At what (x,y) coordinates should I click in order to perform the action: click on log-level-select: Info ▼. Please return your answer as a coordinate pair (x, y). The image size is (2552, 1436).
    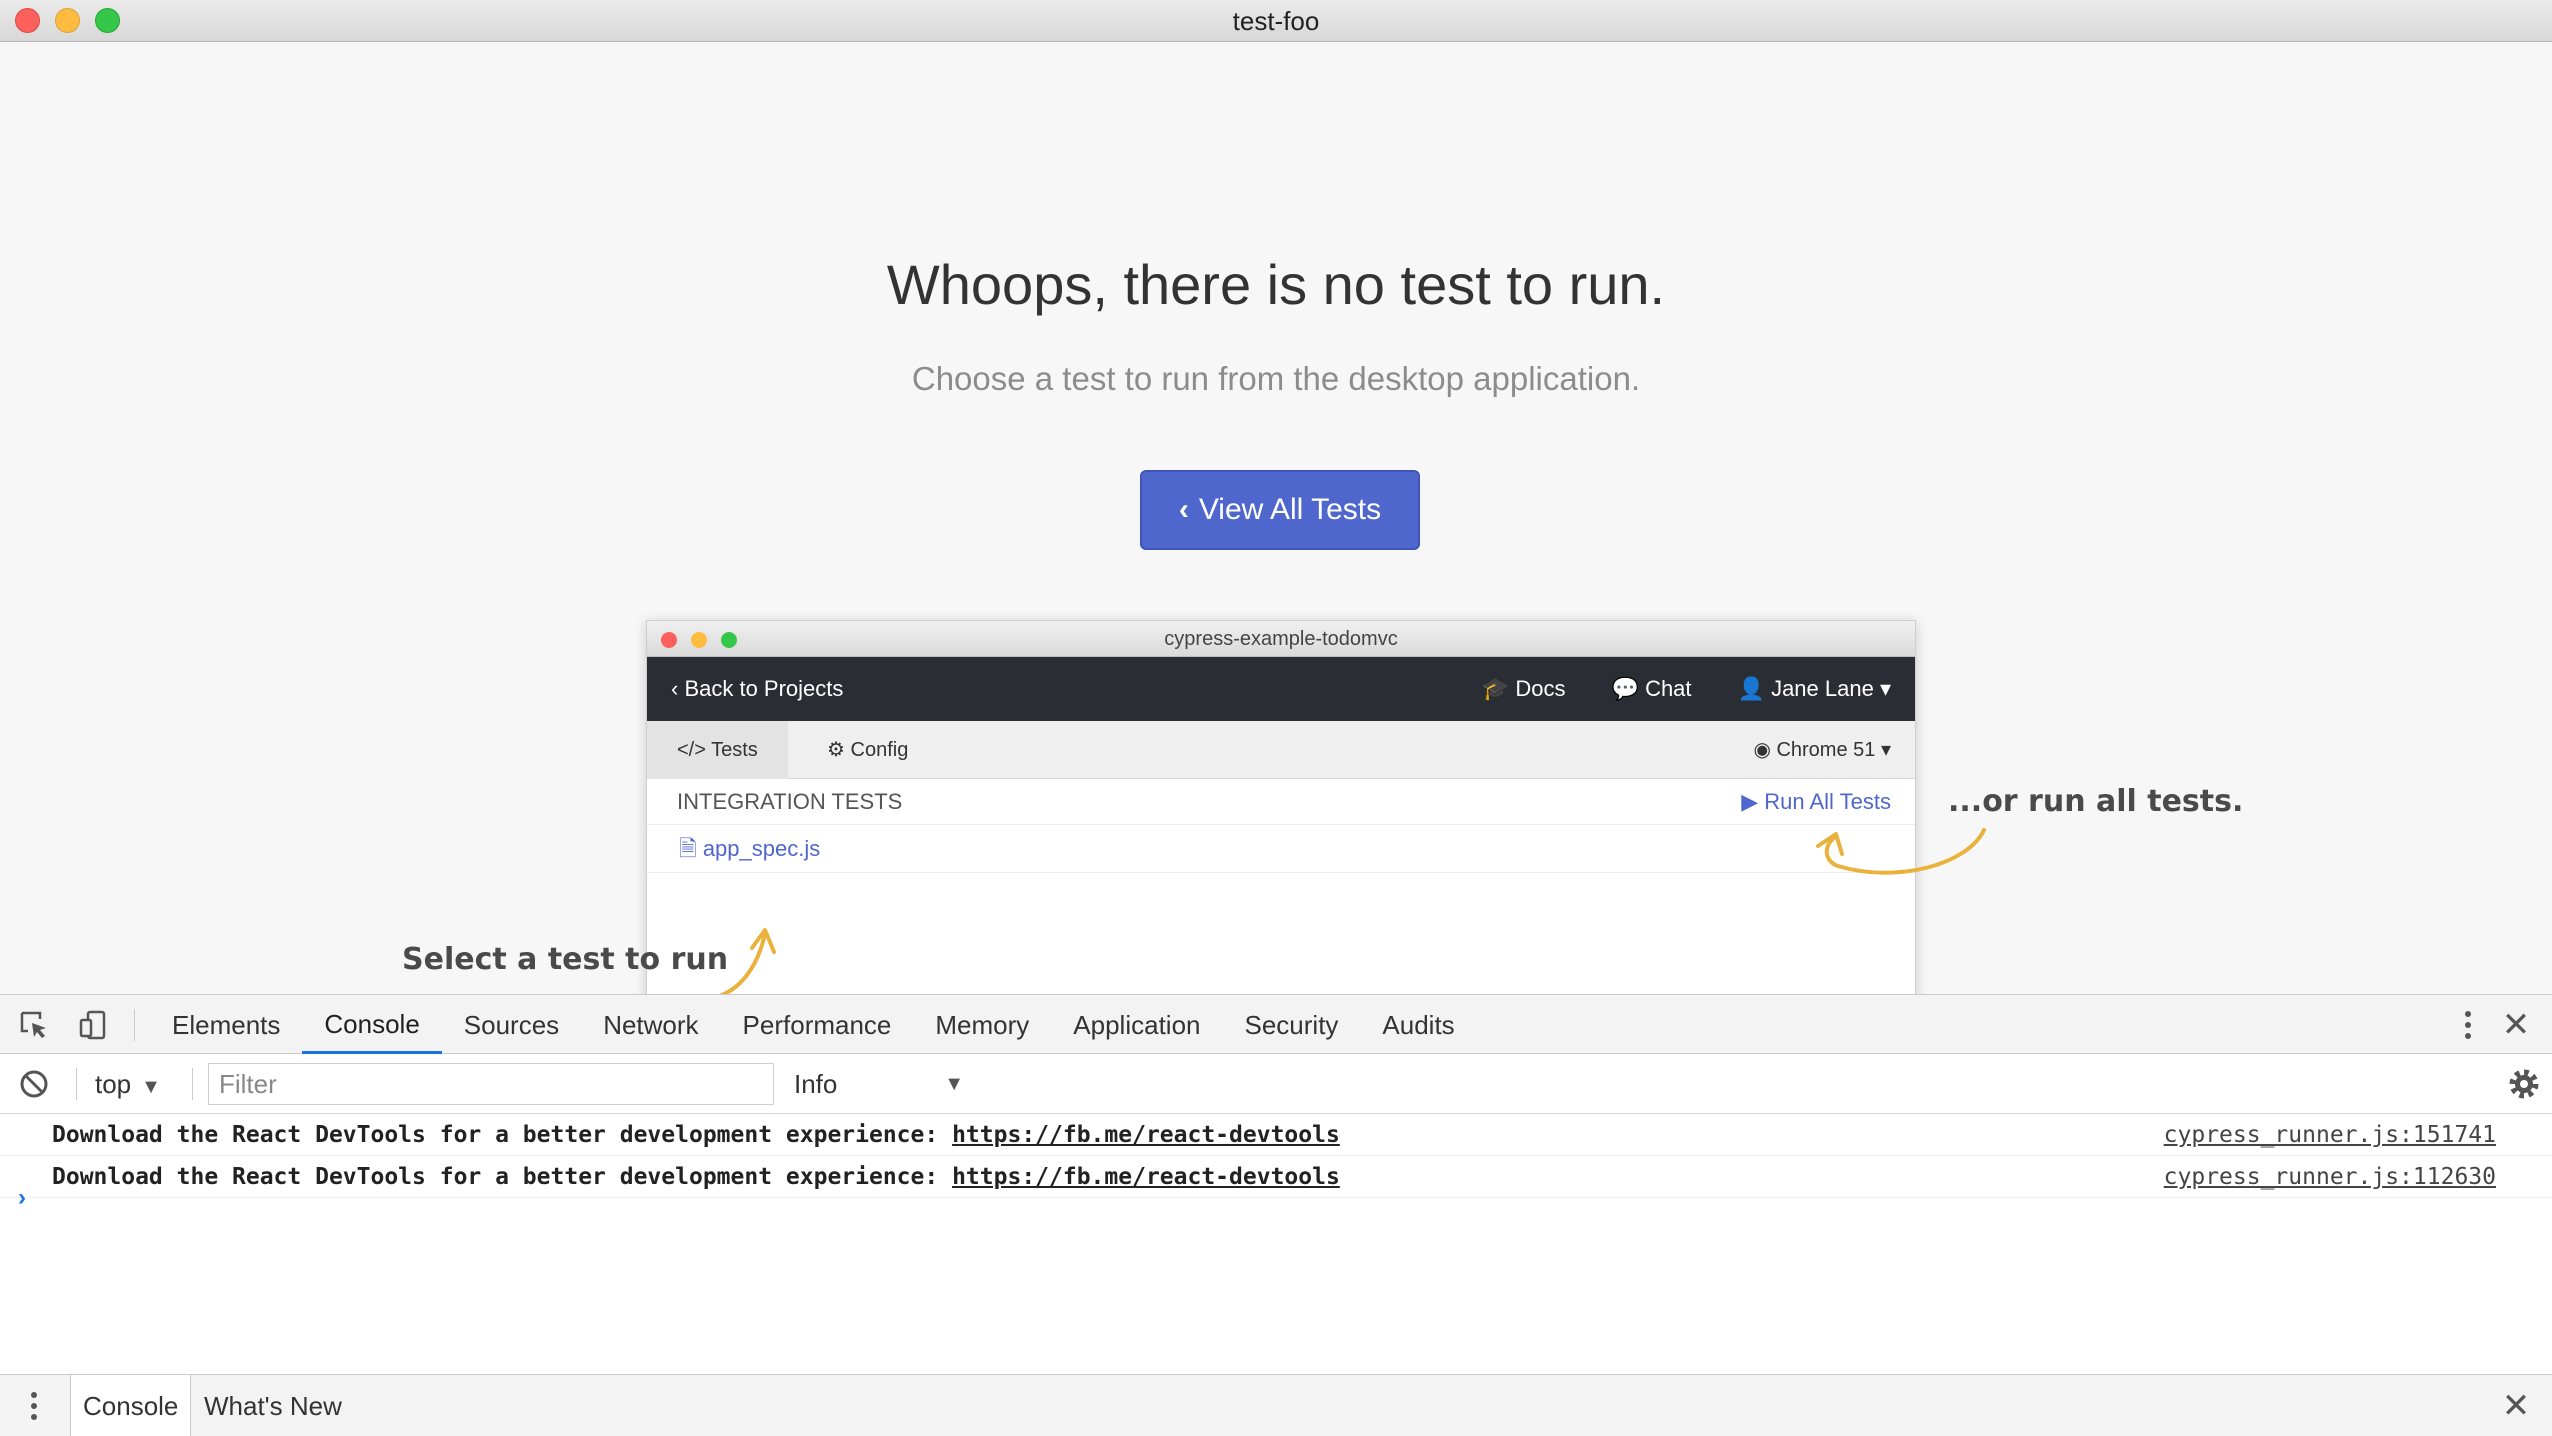
    Looking at the image, I should click on (879, 1084).